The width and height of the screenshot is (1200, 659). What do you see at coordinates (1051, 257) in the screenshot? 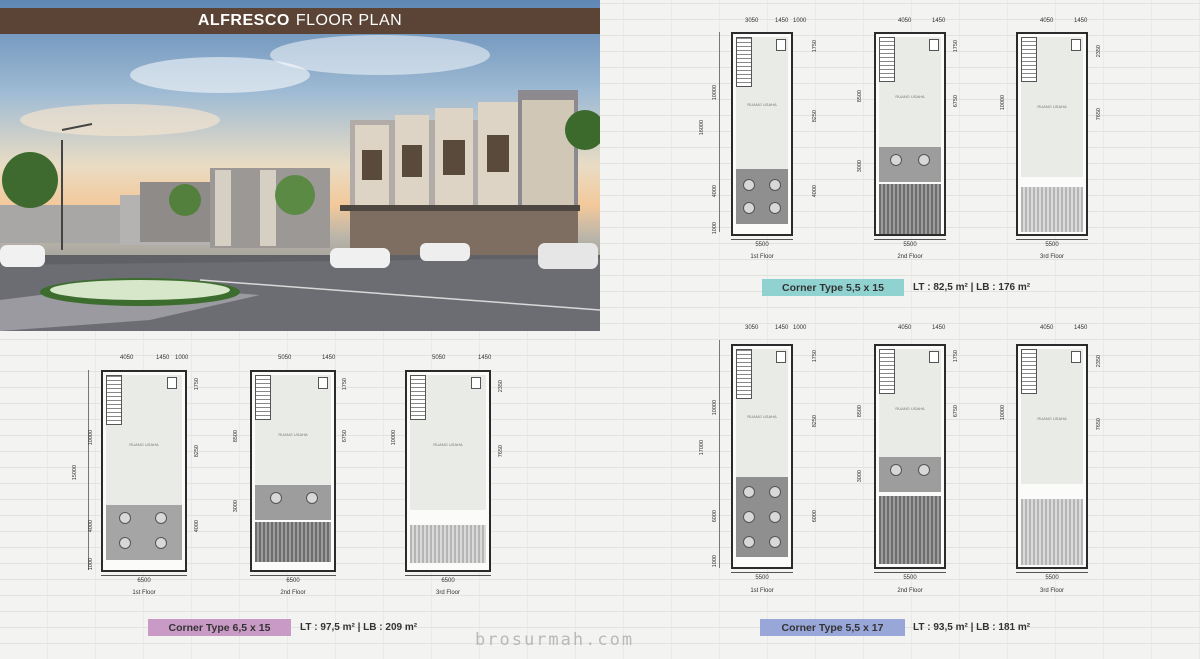
I see `floor-label: 3rd Floor` at bounding box center [1051, 257].